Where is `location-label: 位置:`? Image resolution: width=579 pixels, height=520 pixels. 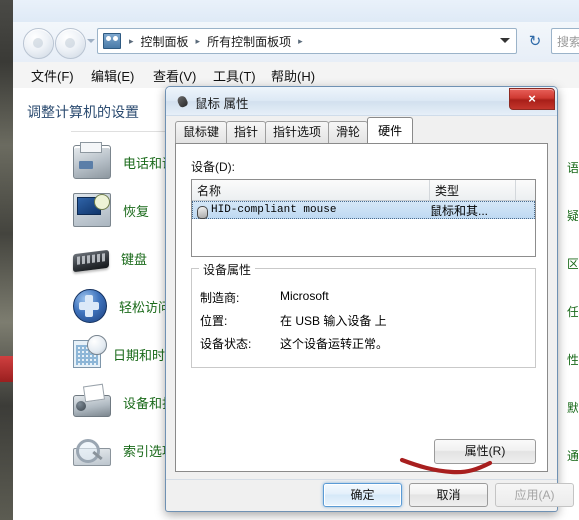 location-label: 位置: is located at coordinates (214, 321).